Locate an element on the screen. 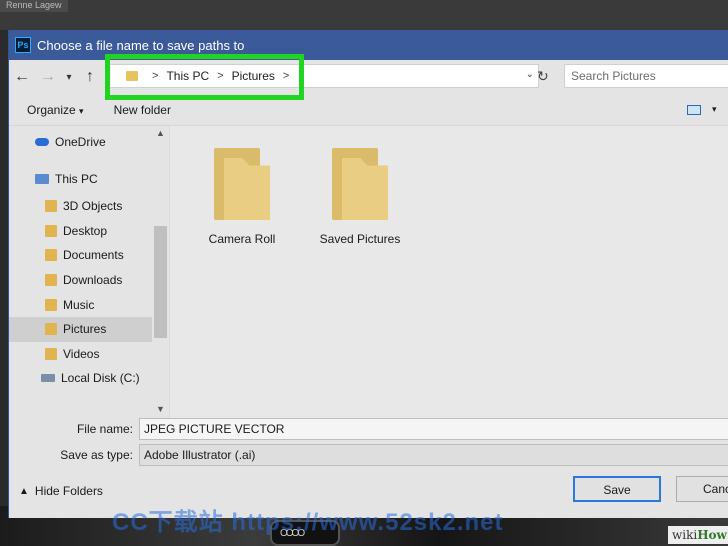 This screenshot has height=546, width=728. cancel-button: Canc is located at coordinates (702, 489).